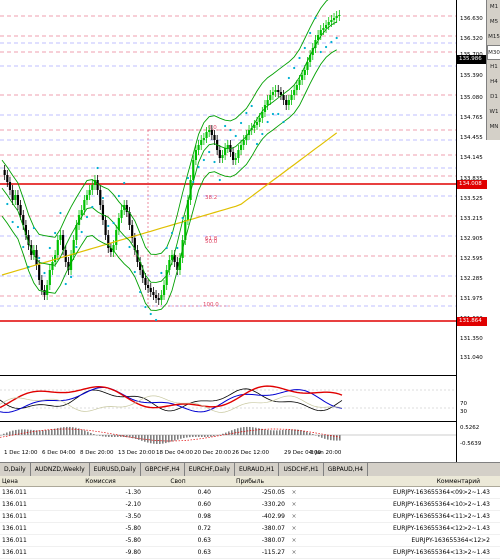 The width and height of the screenshot is (500, 560). I want to click on orders-header: Цена Комиссия Своп Прибыль Комментарий, so click(250, 481).